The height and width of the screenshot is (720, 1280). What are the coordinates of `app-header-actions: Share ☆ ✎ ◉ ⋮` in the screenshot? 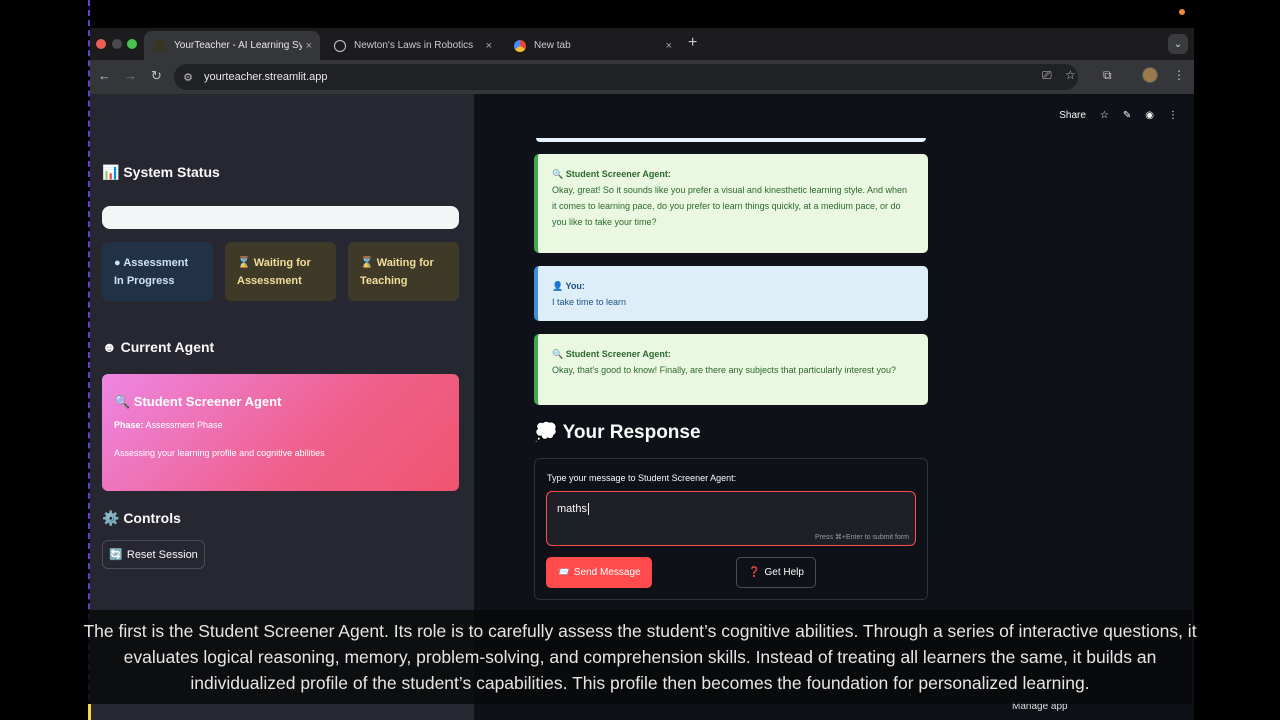 It's located at (1118, 115).